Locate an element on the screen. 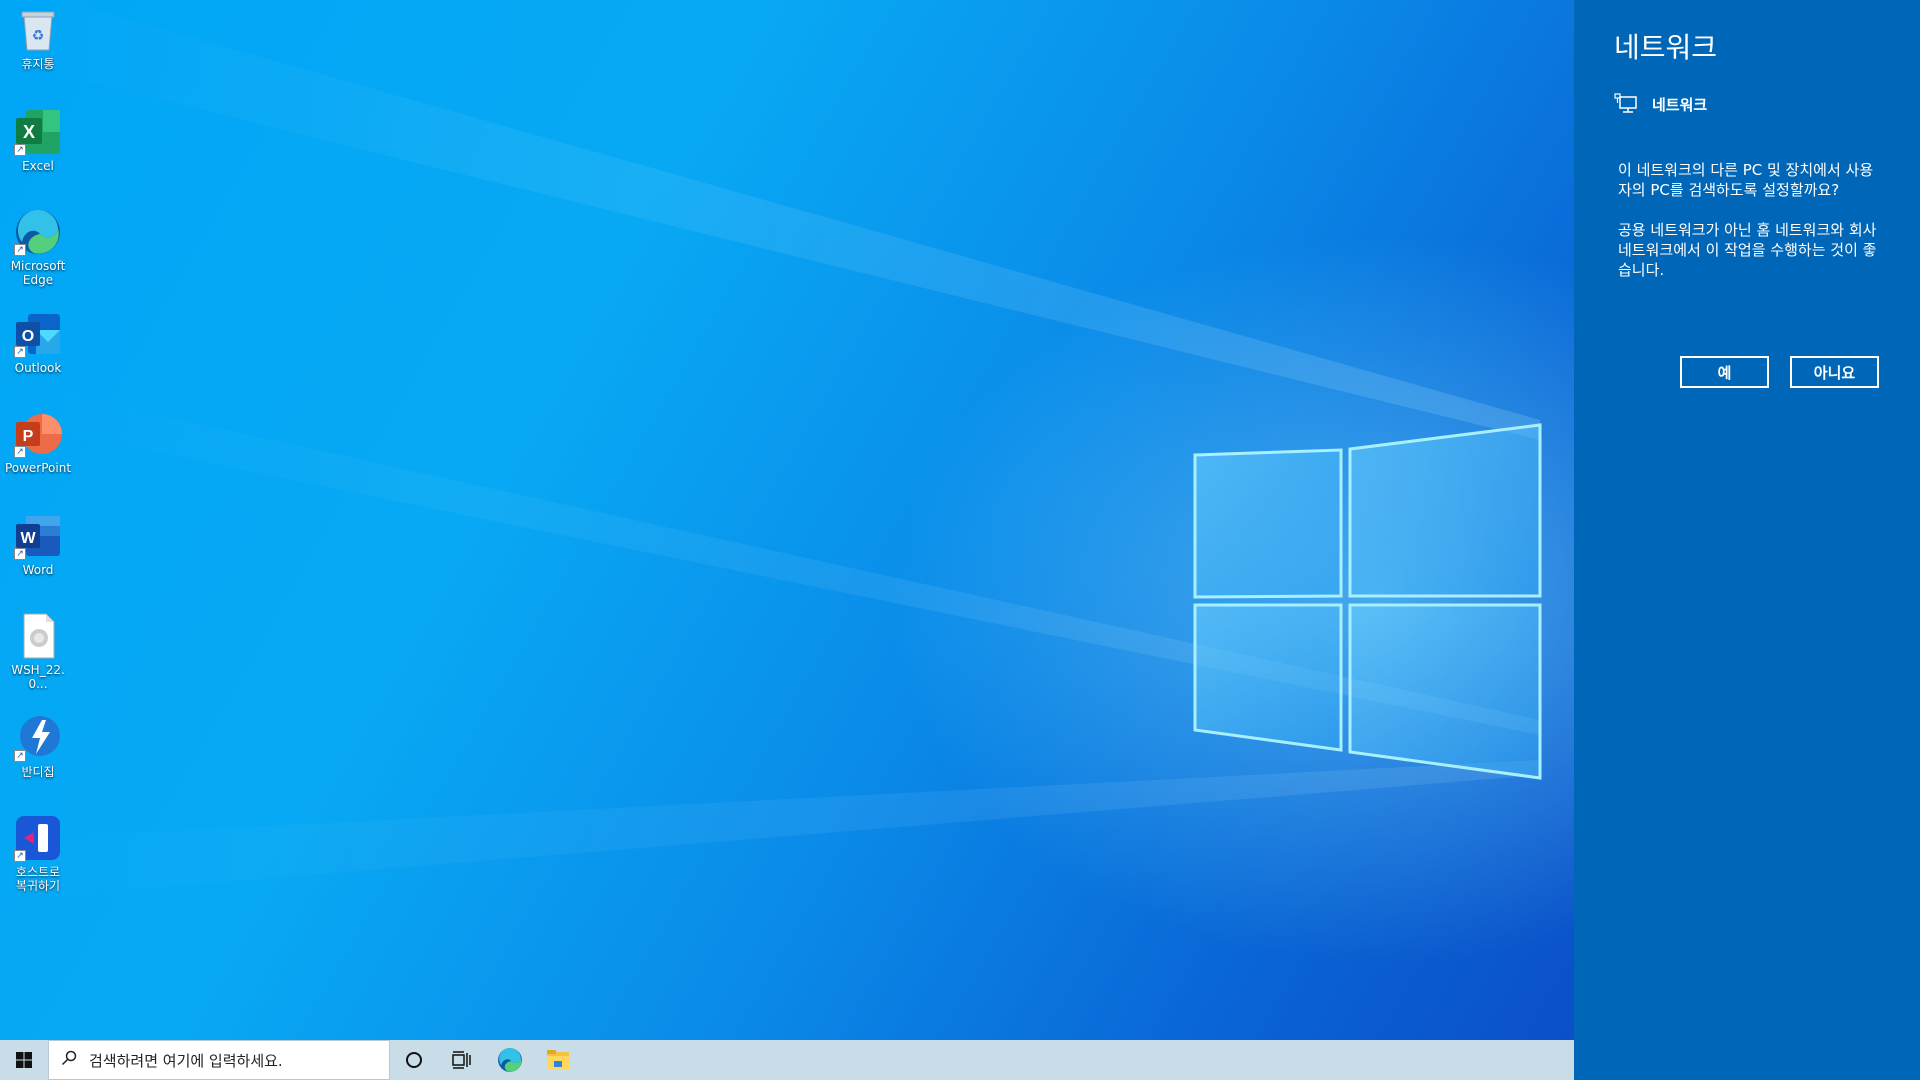  powerpoint-icon: P ↗ is located at coordinates (38, 434).